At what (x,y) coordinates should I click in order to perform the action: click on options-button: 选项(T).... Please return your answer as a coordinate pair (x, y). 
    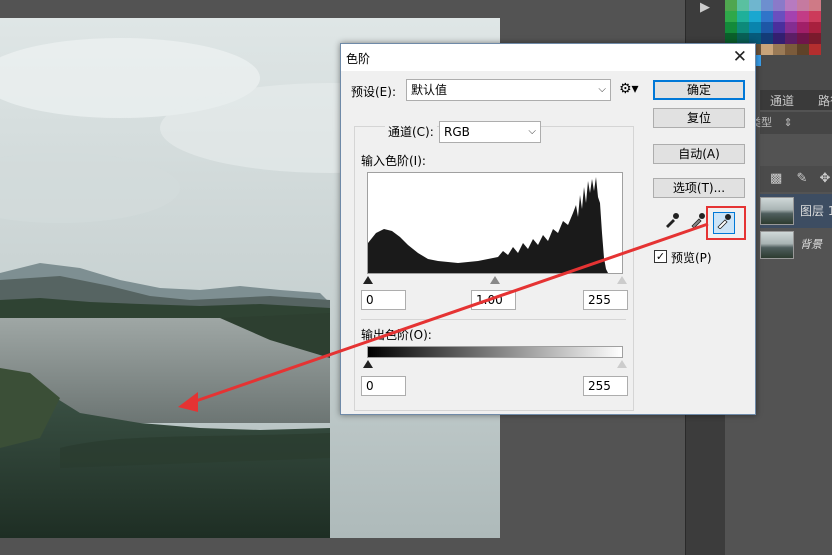
    Looking at the image, I should click on (699, 188).